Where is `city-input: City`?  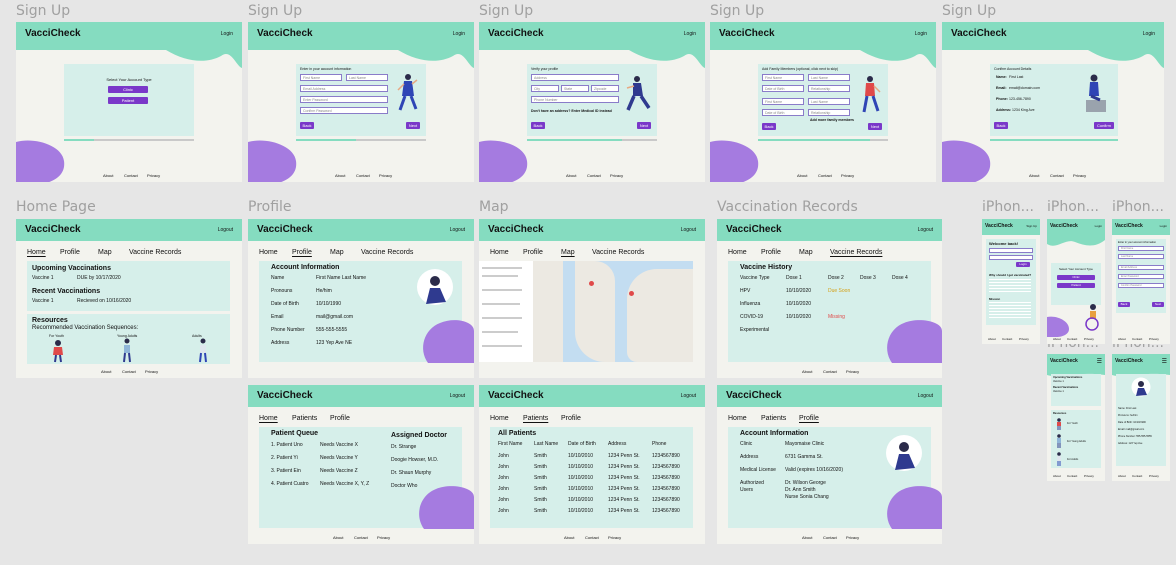 city-input: City is located at coordinates (545, 88).